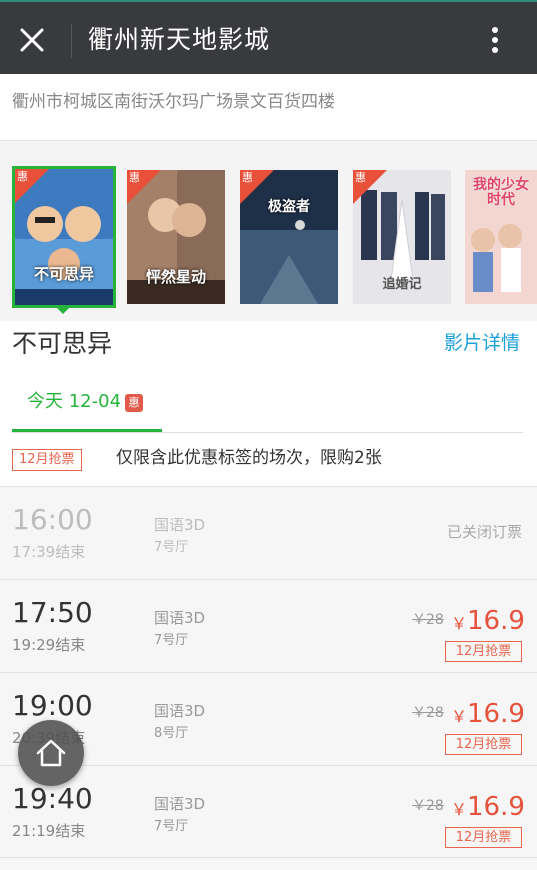 This screenshot has height=870, width=537. What do you see at coordinates (49, 552) in the screenshot?
I see `end-time: 17:39结束` at bounding box center [49, 552].